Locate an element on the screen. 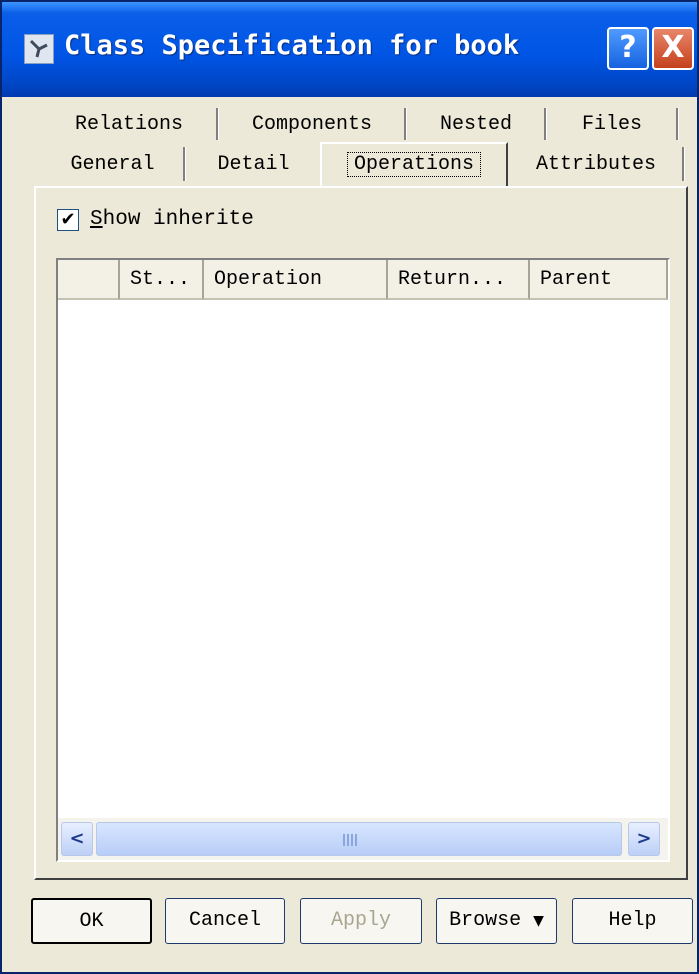 The width and height of the screenshot is (699, 974). tab-files: Files is located at coordinates (612, 125).